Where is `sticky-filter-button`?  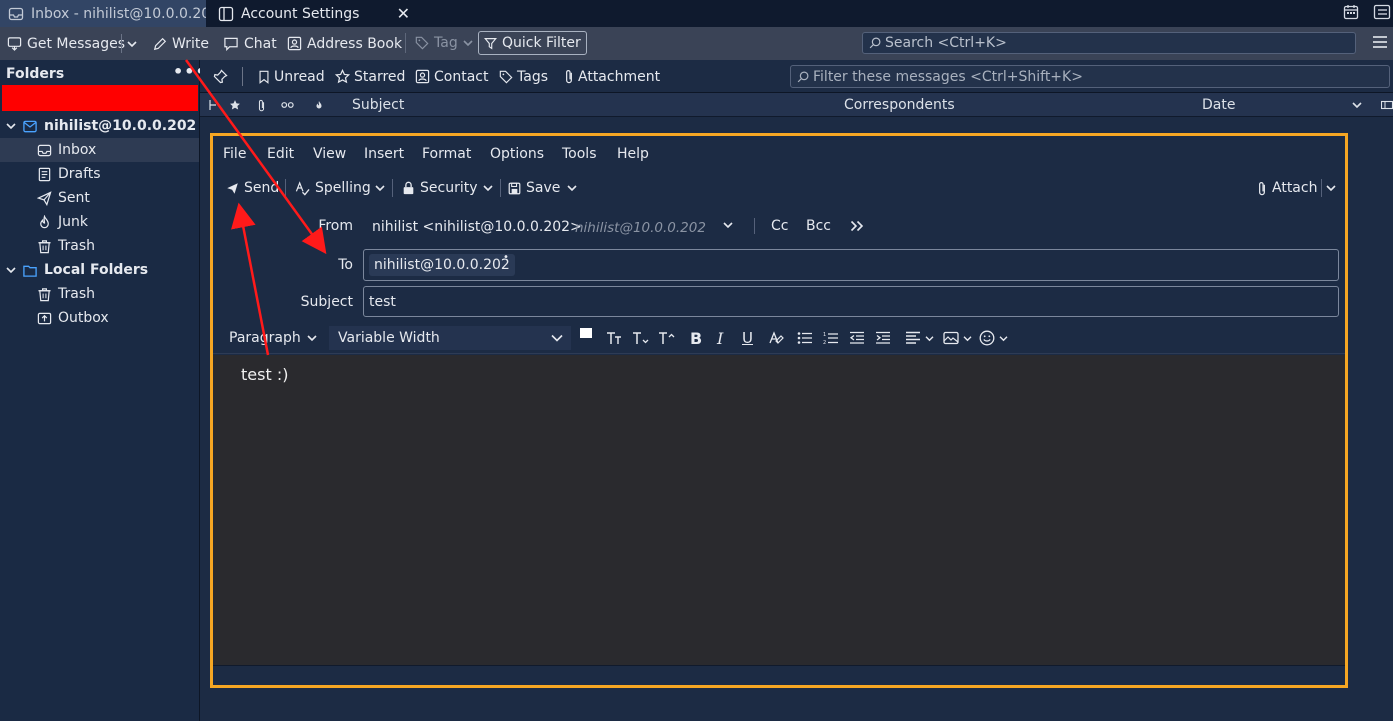
sticky-filter-button is located at coordinates (220, 76).